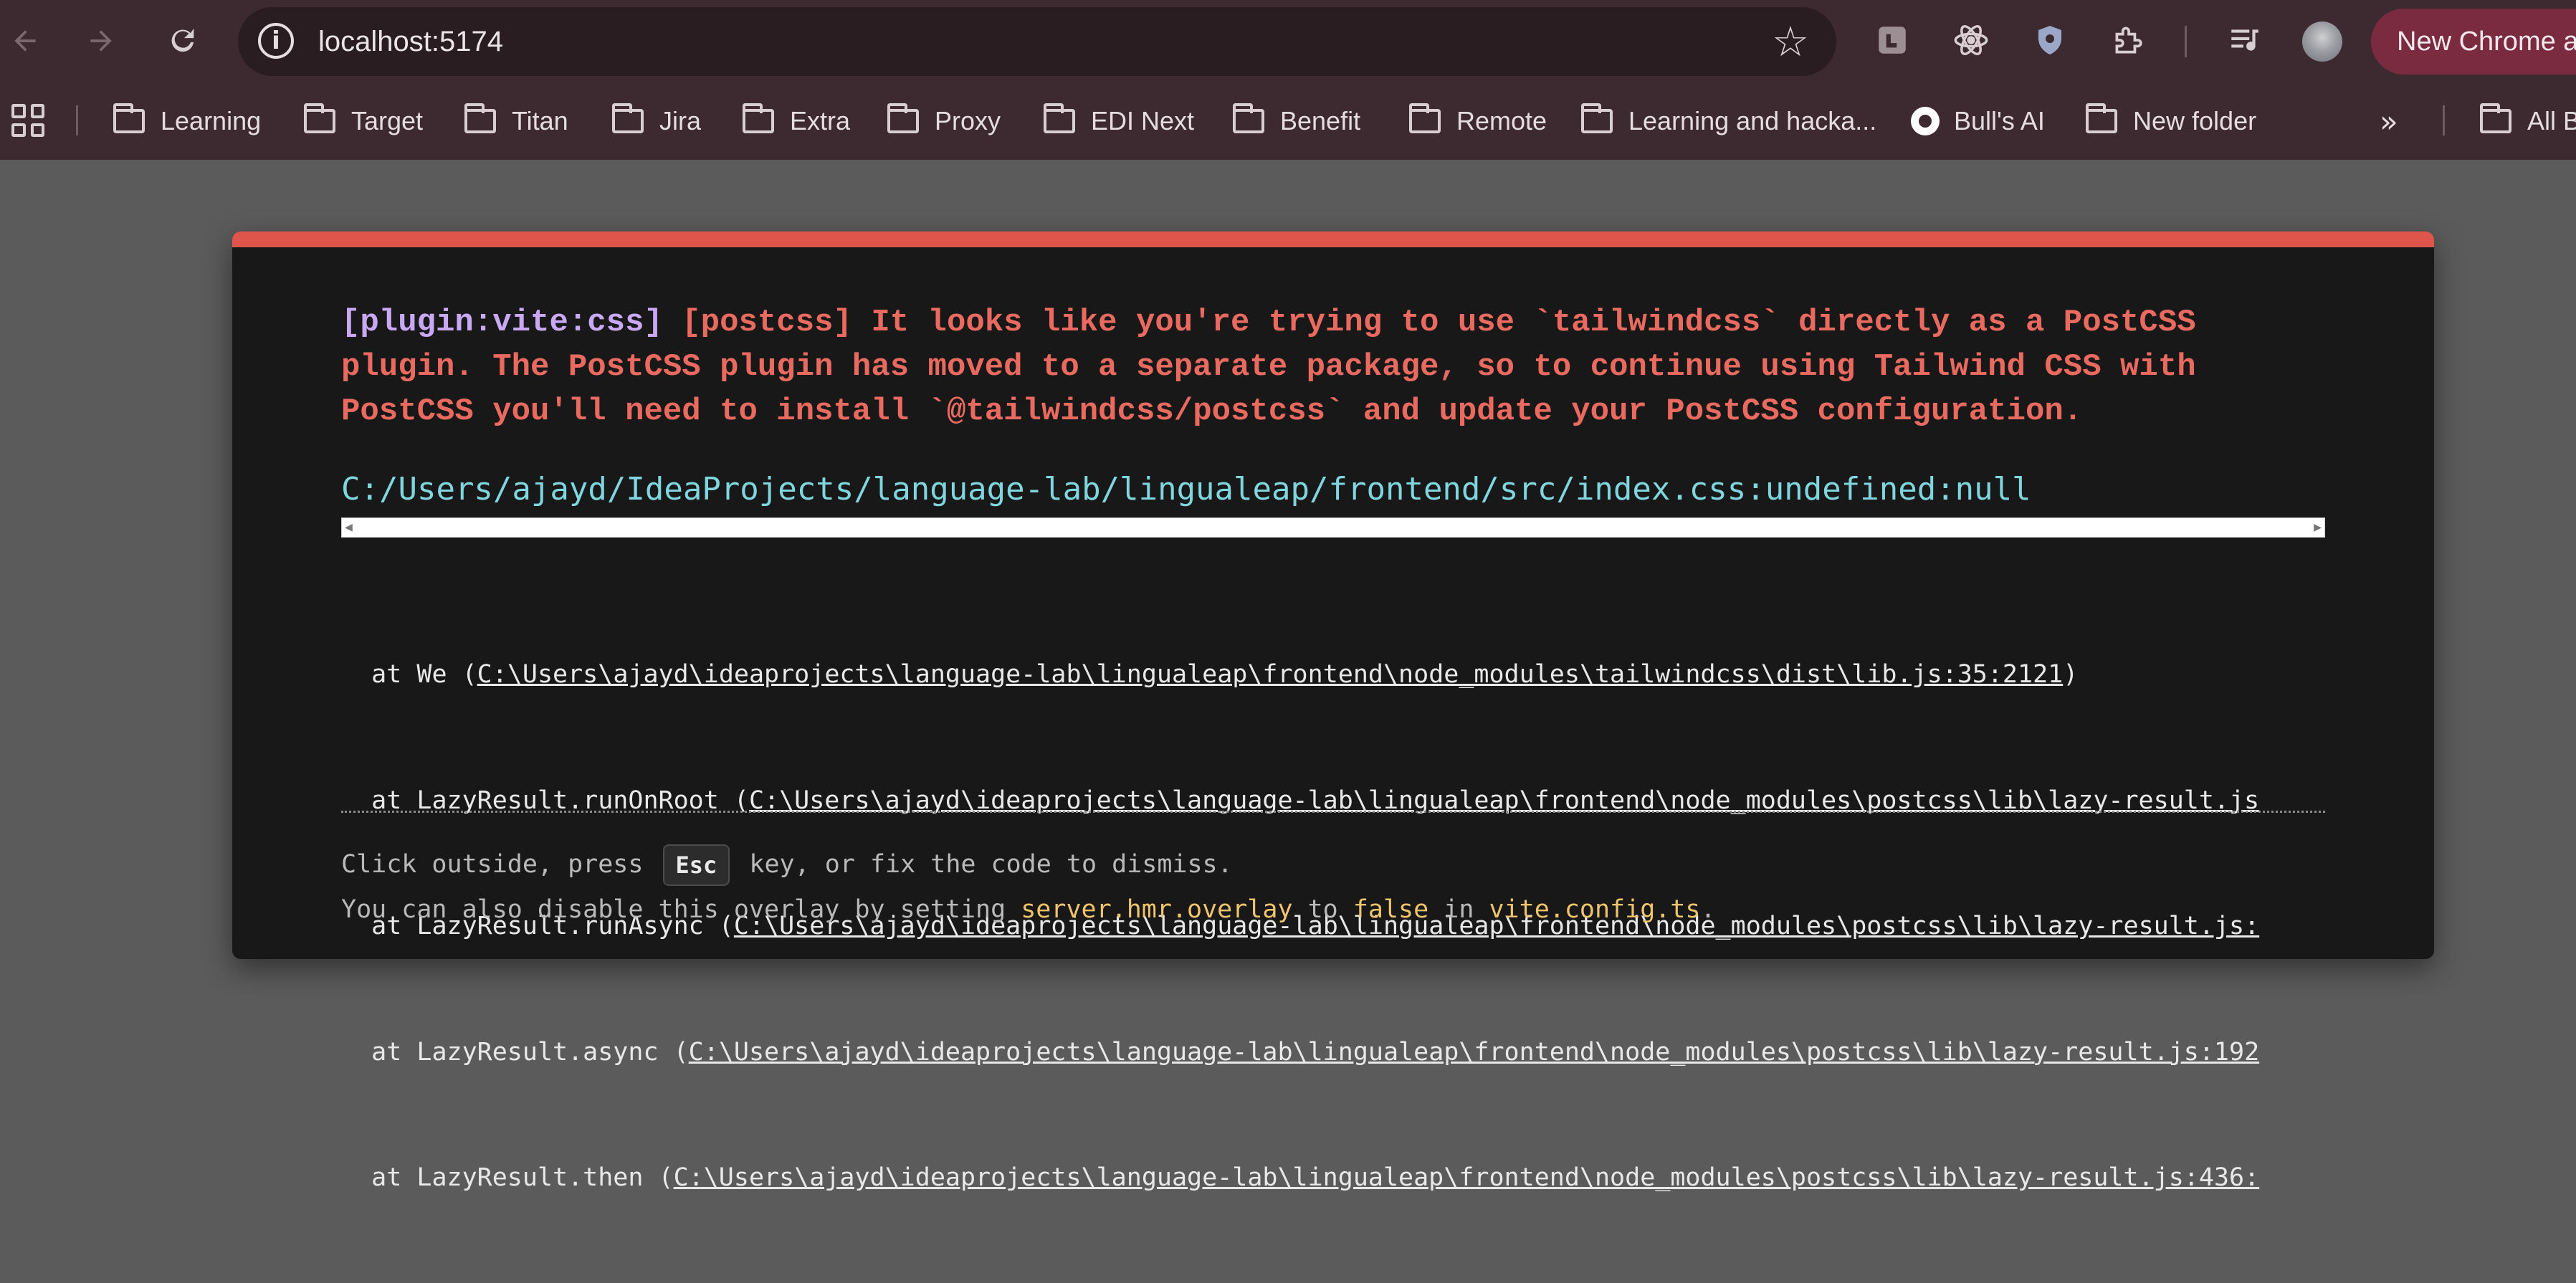  I want to click on horizontal-scrollbar: ◀ ▶, so click(1333, 528).